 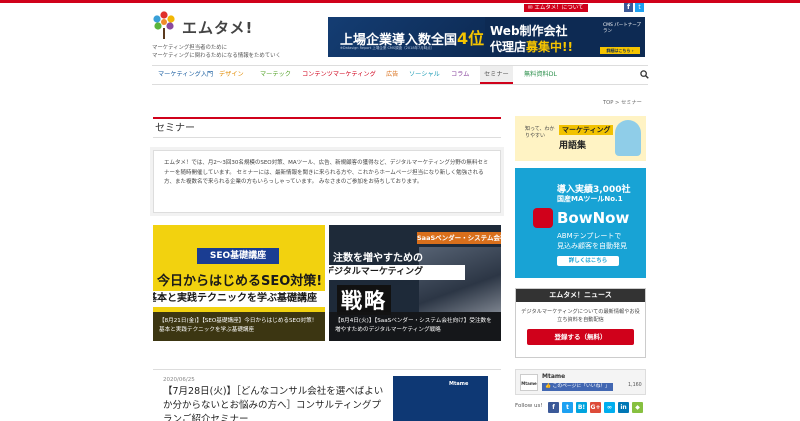 I want to click on twitter-icon: t, so click(x=639, y=7).